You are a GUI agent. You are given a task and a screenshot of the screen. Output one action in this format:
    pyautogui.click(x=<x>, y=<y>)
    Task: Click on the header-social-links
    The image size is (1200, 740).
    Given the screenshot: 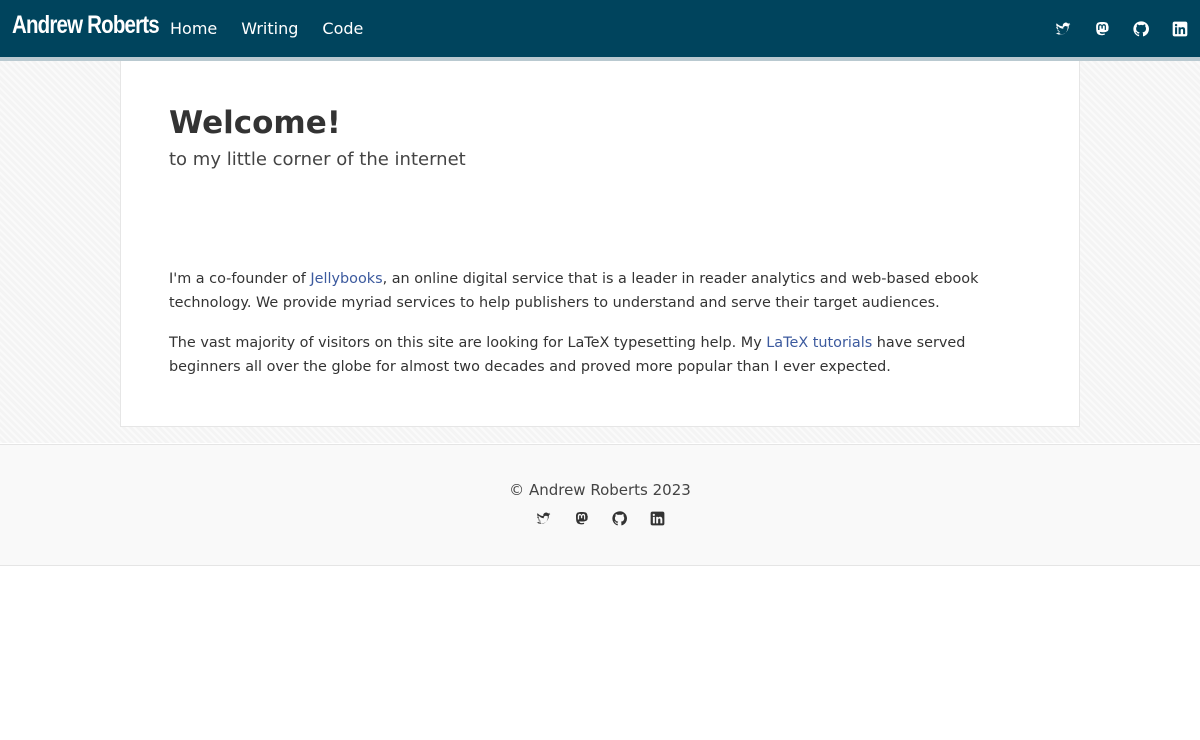 What is the action you would take?
    pyautogui.click(x=1110, y=28)
    